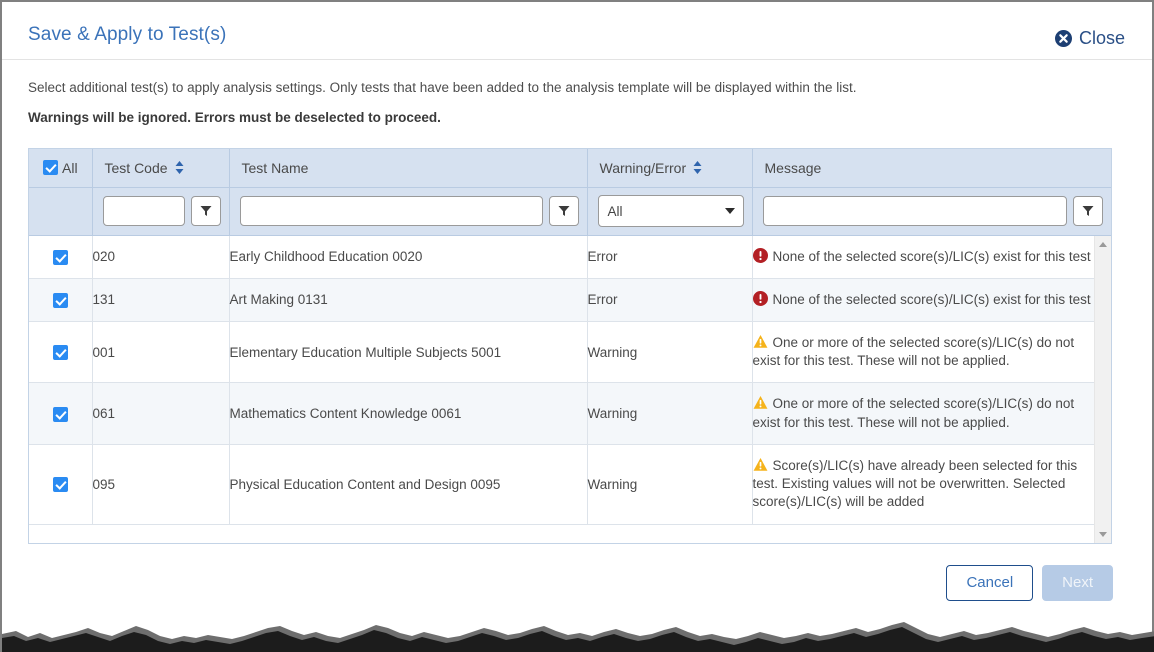  I want to click on warning-error-filter-select: All, so click(670, 211).